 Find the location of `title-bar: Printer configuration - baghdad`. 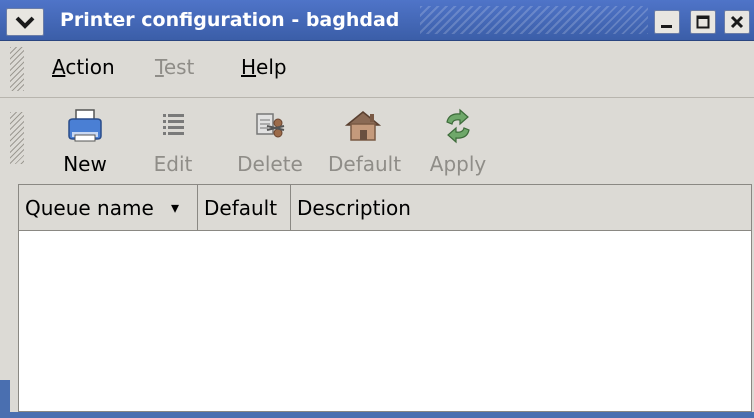

title-bar: Printer configuration - baghdad is located at coordinates (377, 20).